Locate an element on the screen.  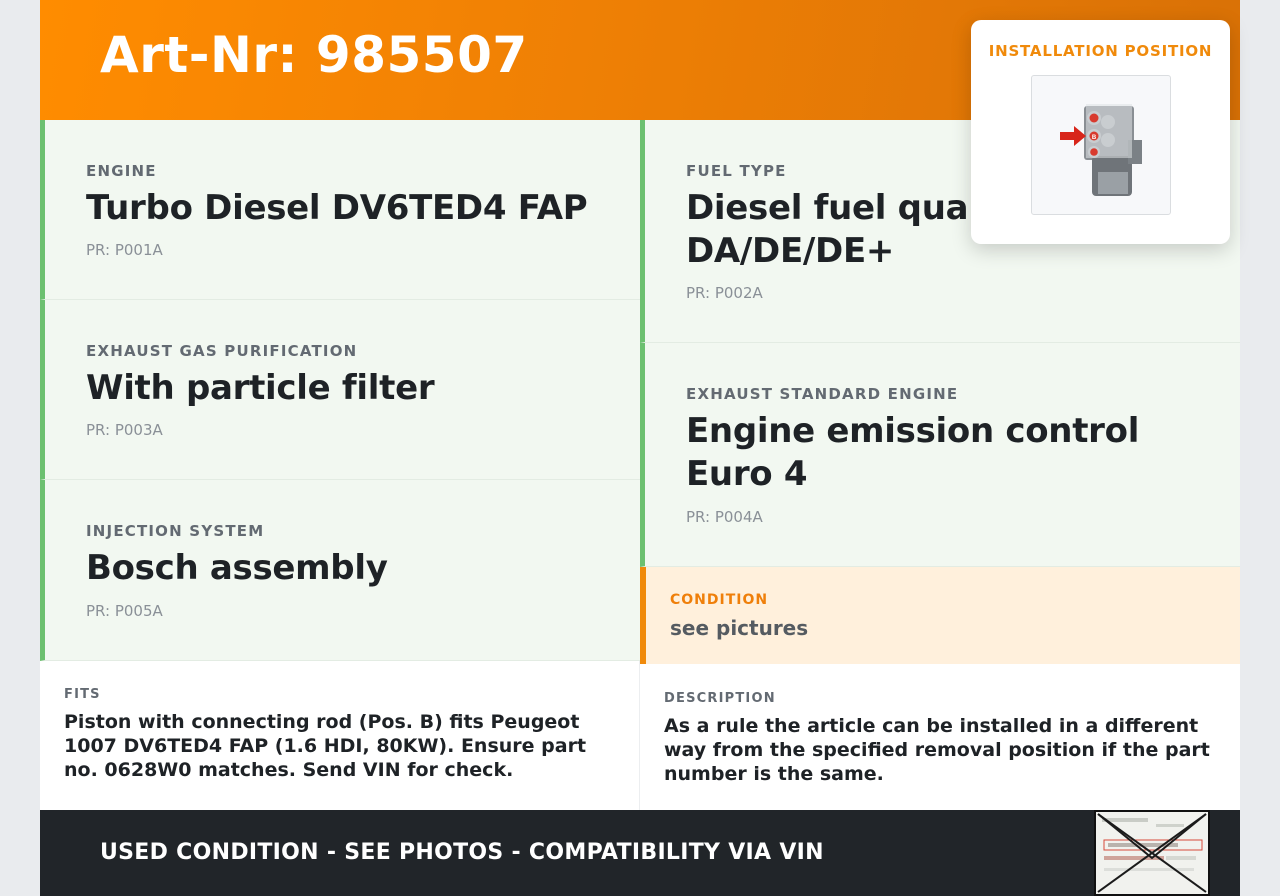
arrow-right-icon is located at coordinates (1073, 136).